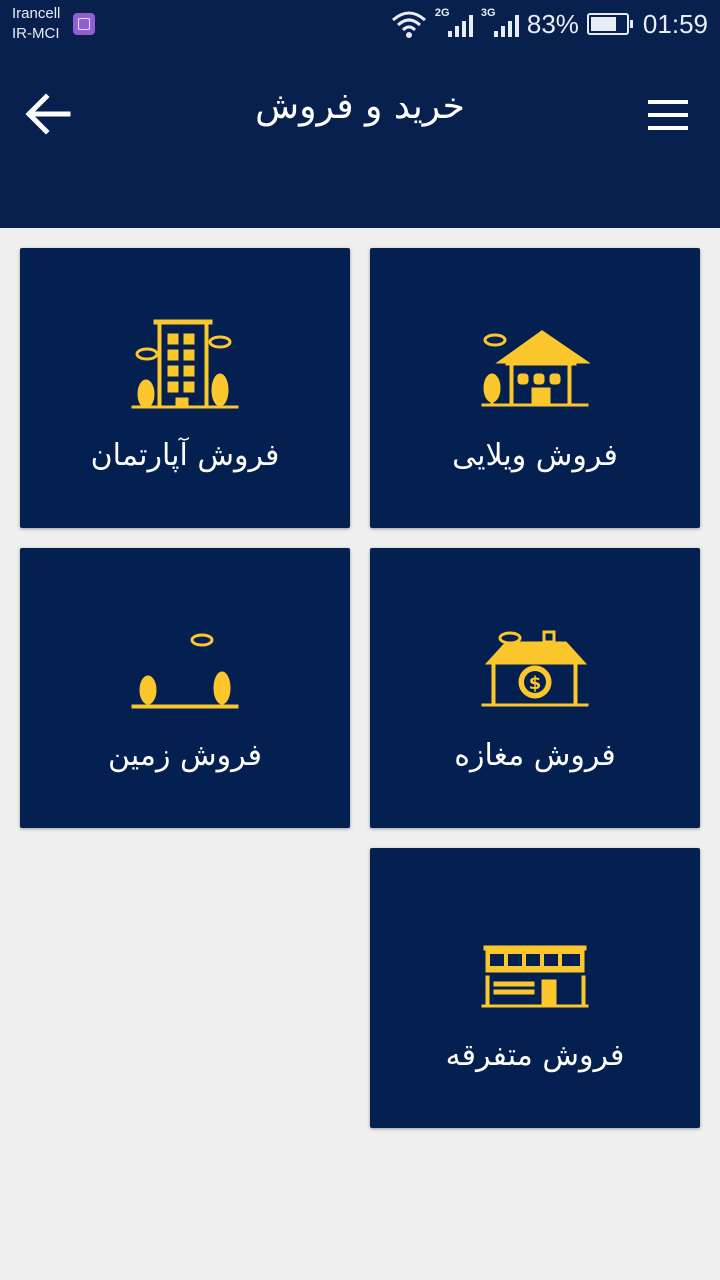 The height and width of the screenshot is (1280, 720). Describe the element at coordinates (84, 24) in the screenshot. I see `gallery-notification-icon` at that location.